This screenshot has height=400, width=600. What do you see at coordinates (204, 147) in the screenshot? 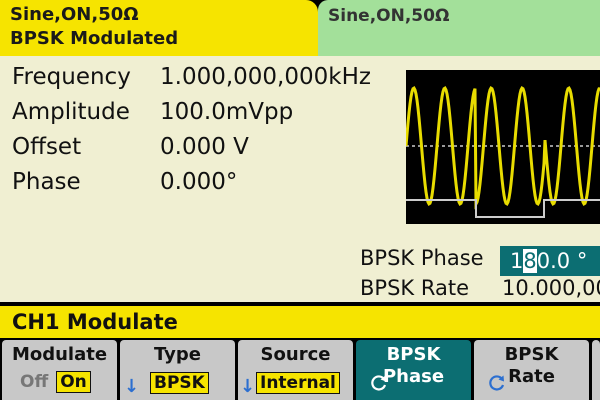
I see `offset-value: 0.000 V` at bounding box center [204, 147].